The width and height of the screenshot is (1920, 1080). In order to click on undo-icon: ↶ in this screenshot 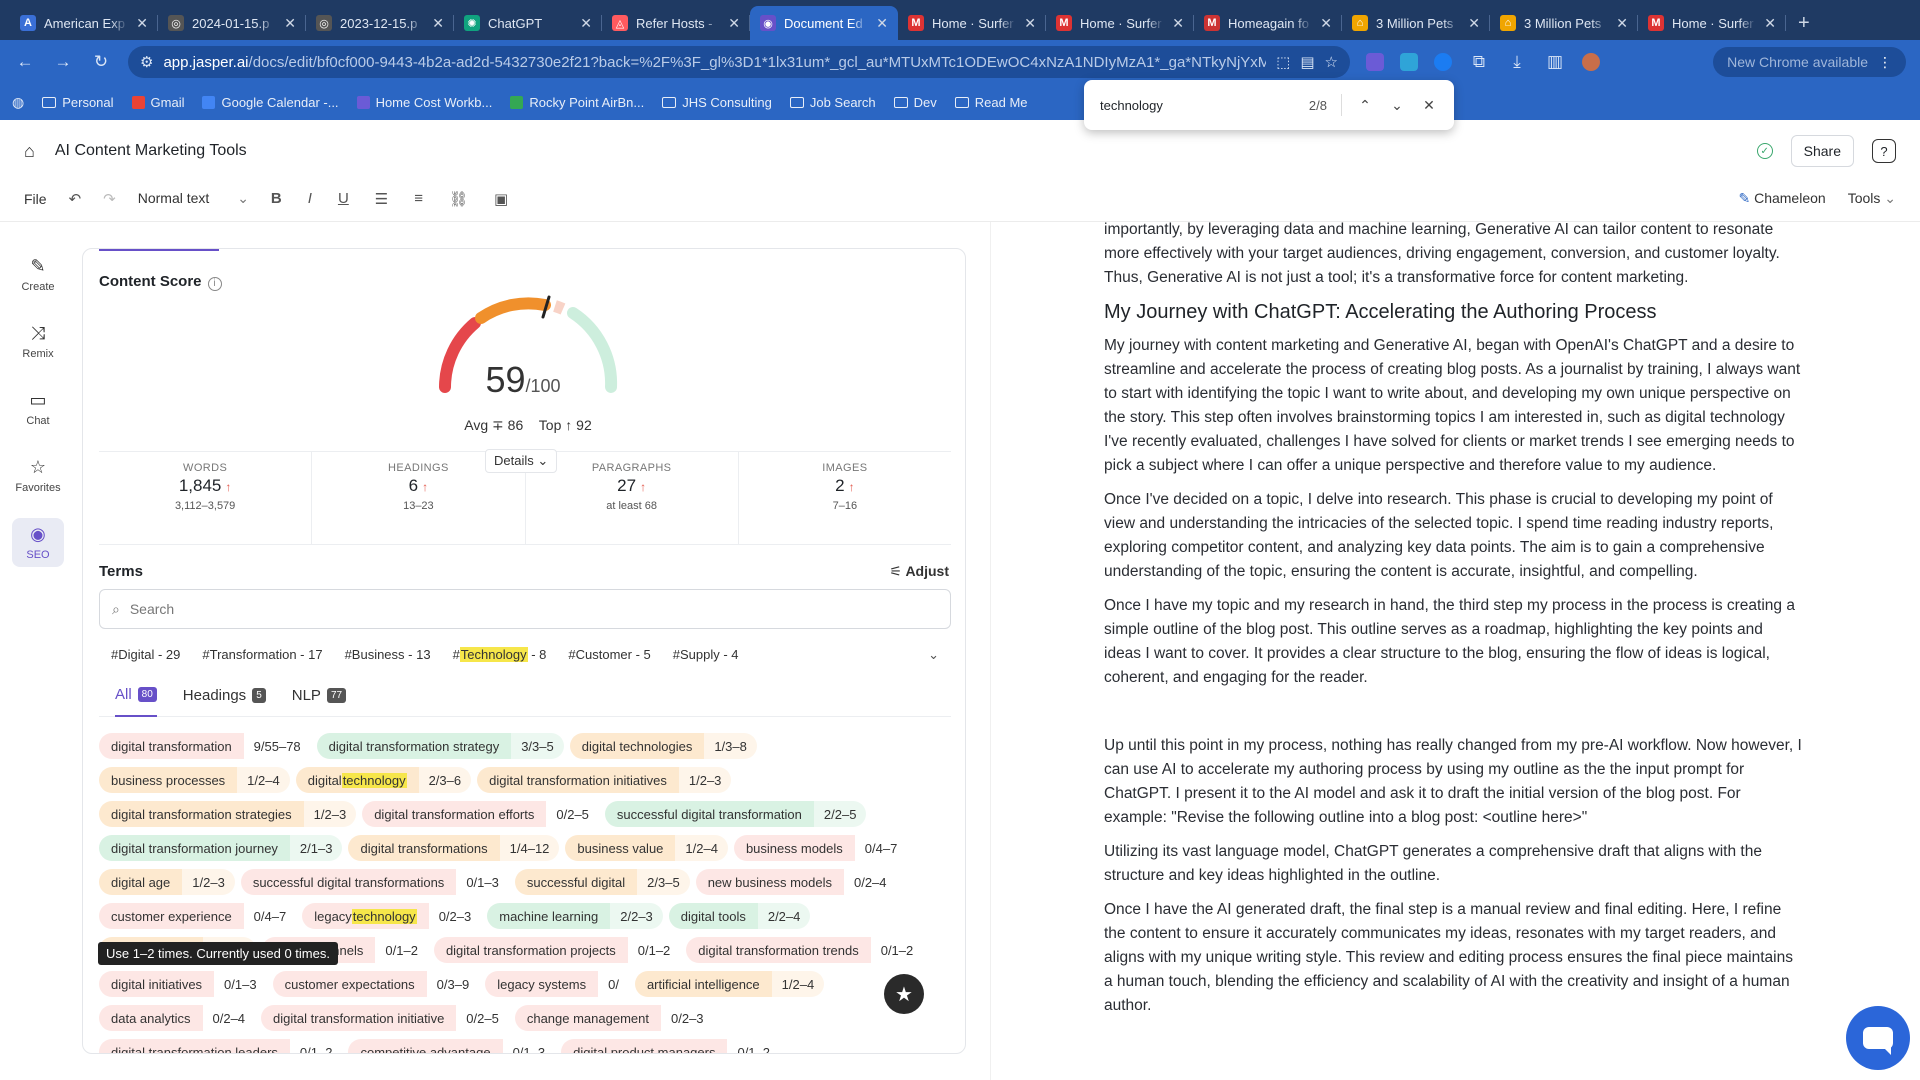, I will do `click(75, 199)`.